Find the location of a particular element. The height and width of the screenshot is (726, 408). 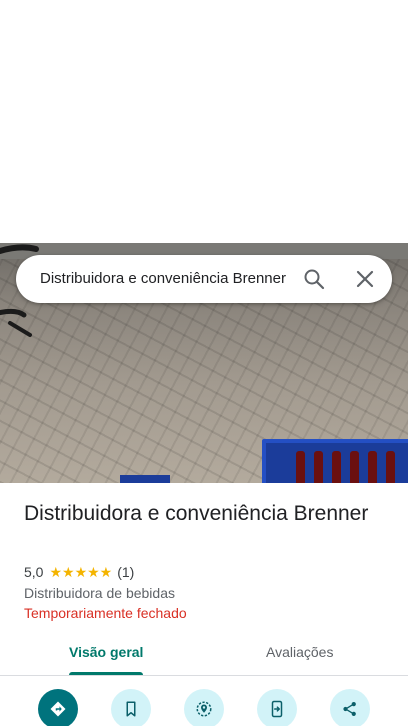

tab-divider is located at coordinates (204, 675).